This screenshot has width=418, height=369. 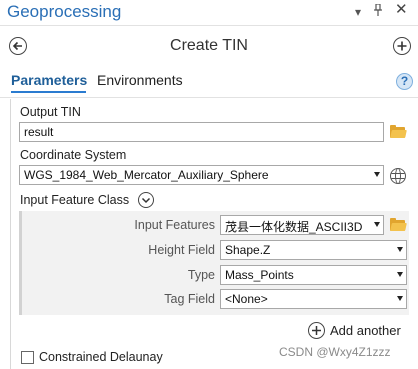 What do you see at coordinates (181, 250) in the screenshot?
I see `height-field-label: Height Field` at bounding box center [181, 250].